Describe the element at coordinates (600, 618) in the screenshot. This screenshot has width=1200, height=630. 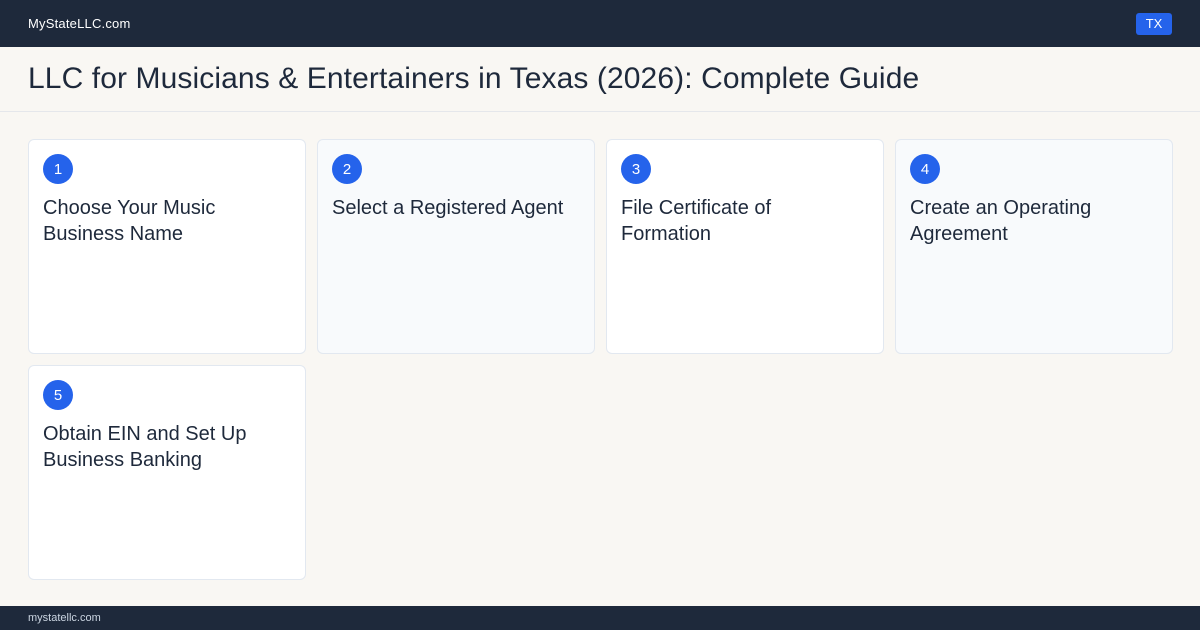
I see `footer-bar: mystatellc.com` at that location.